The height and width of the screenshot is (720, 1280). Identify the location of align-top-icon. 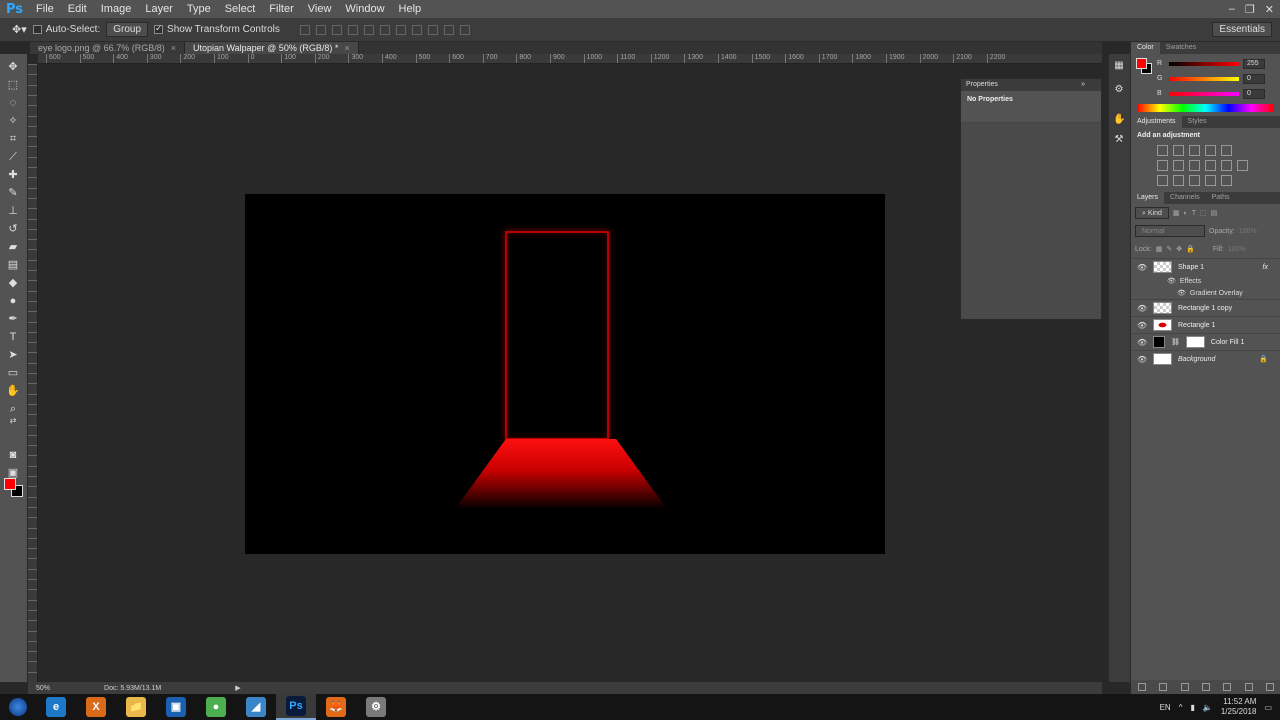
(304, 29).